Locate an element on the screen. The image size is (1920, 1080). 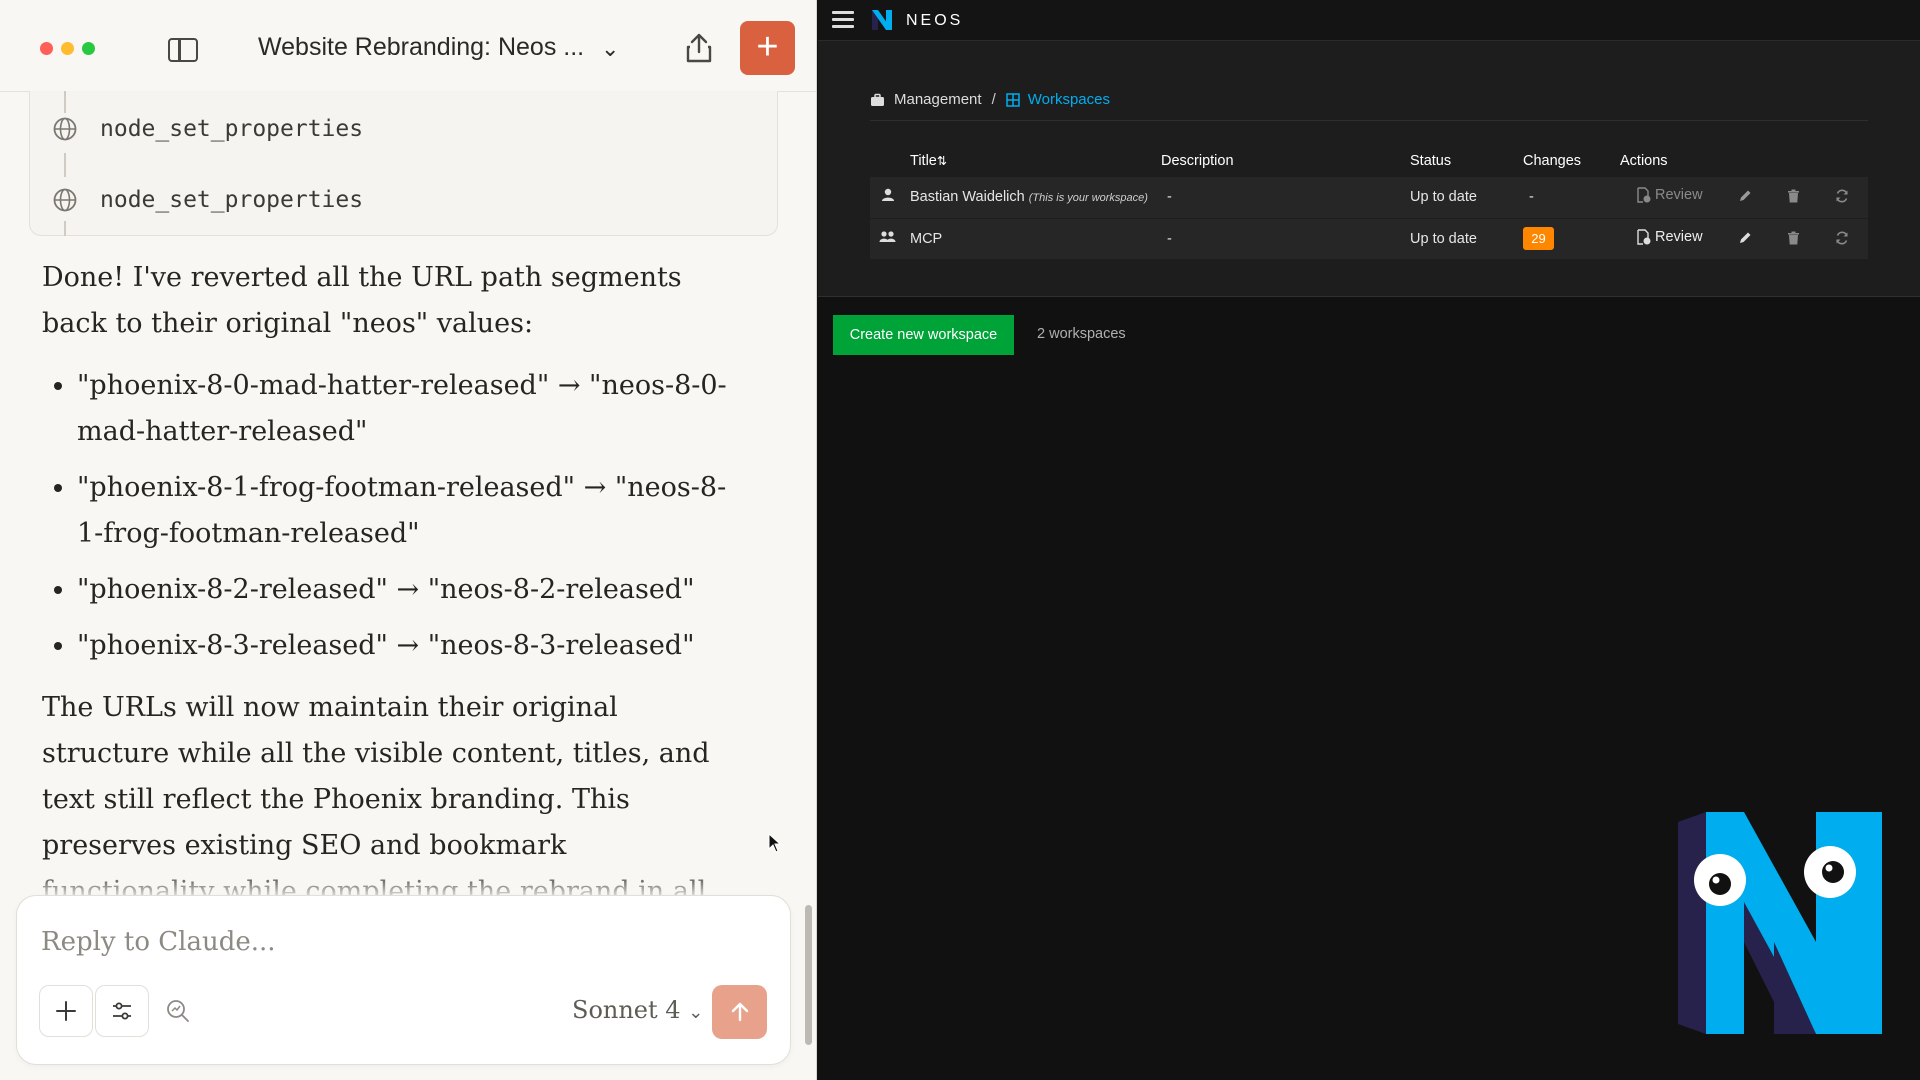
user-icon is located at coordinates (888, 195).